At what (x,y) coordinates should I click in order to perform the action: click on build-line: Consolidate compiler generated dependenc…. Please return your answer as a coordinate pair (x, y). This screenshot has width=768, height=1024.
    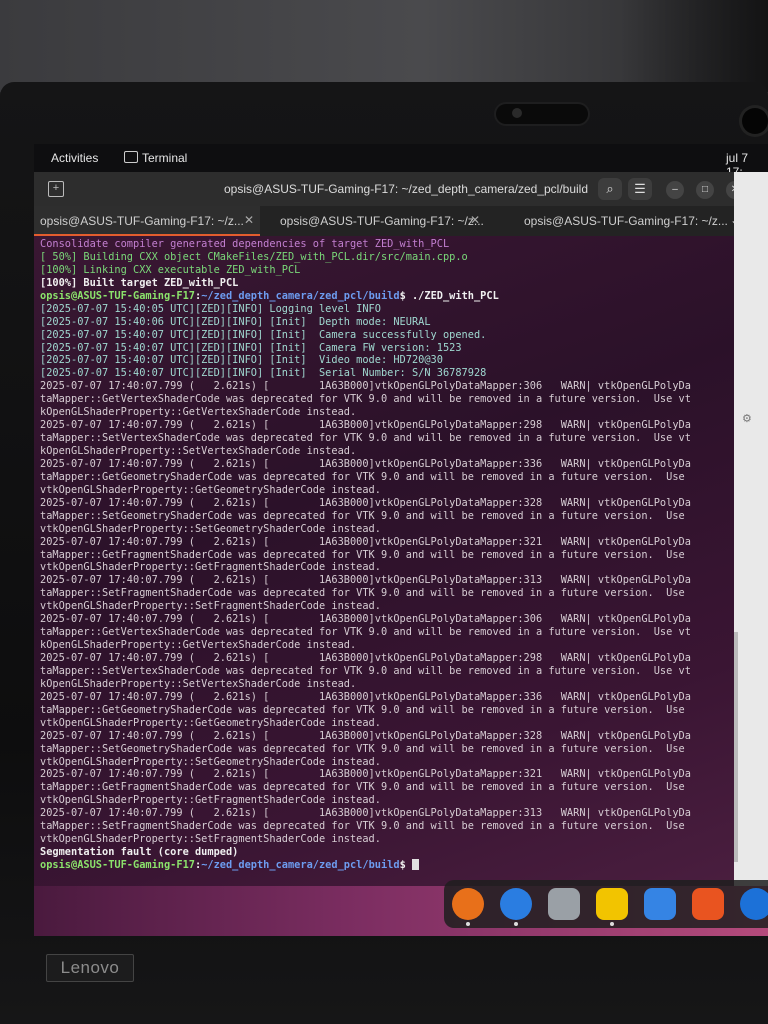
    Looking at the image, I should click on (245, 244).